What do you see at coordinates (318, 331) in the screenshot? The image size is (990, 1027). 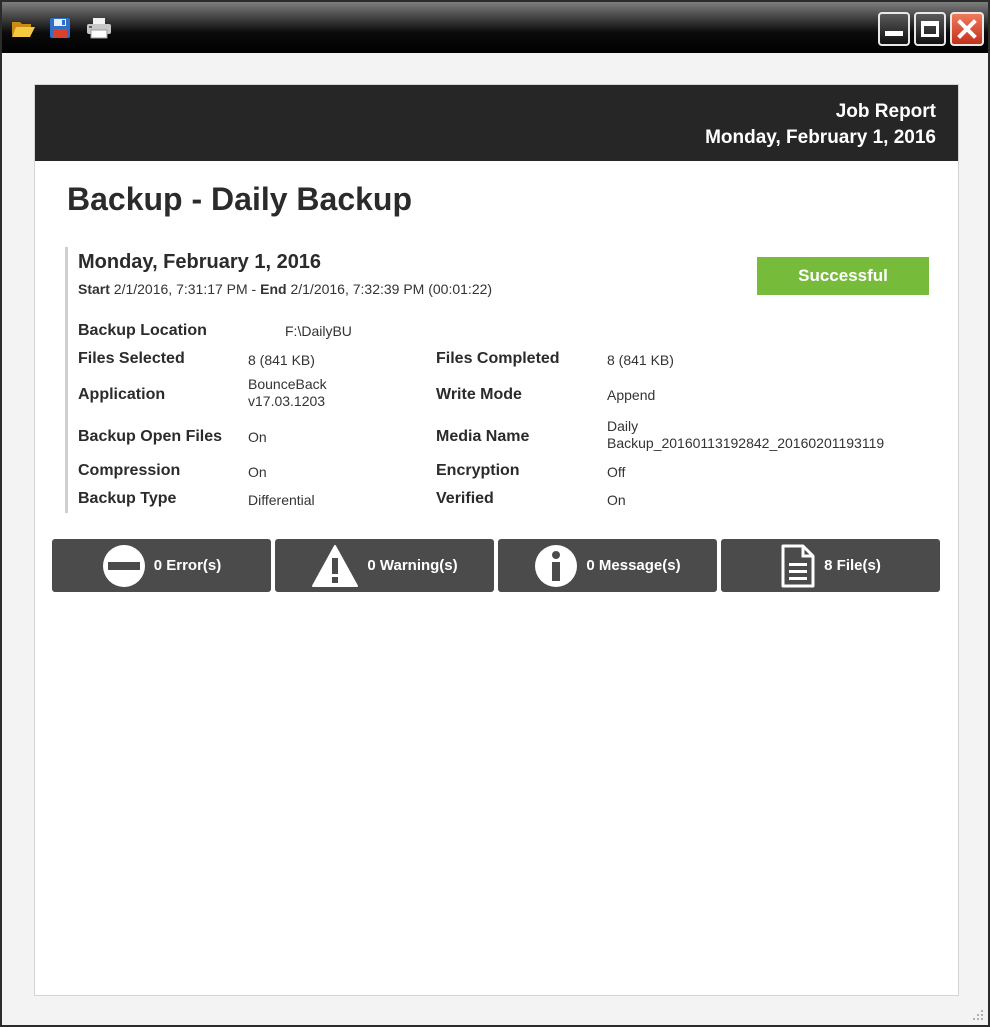 I see `backup-location-value: F:\DailyBU` at bounding box center [318, 331].